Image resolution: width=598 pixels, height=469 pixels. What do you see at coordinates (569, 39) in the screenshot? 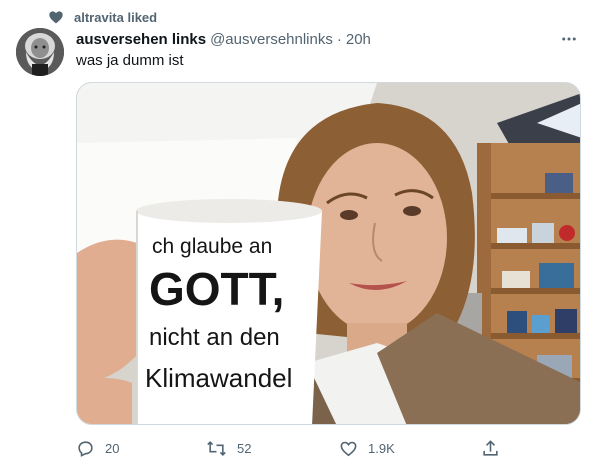
I see `more-dots-icon` at bounding box center [569, 39].